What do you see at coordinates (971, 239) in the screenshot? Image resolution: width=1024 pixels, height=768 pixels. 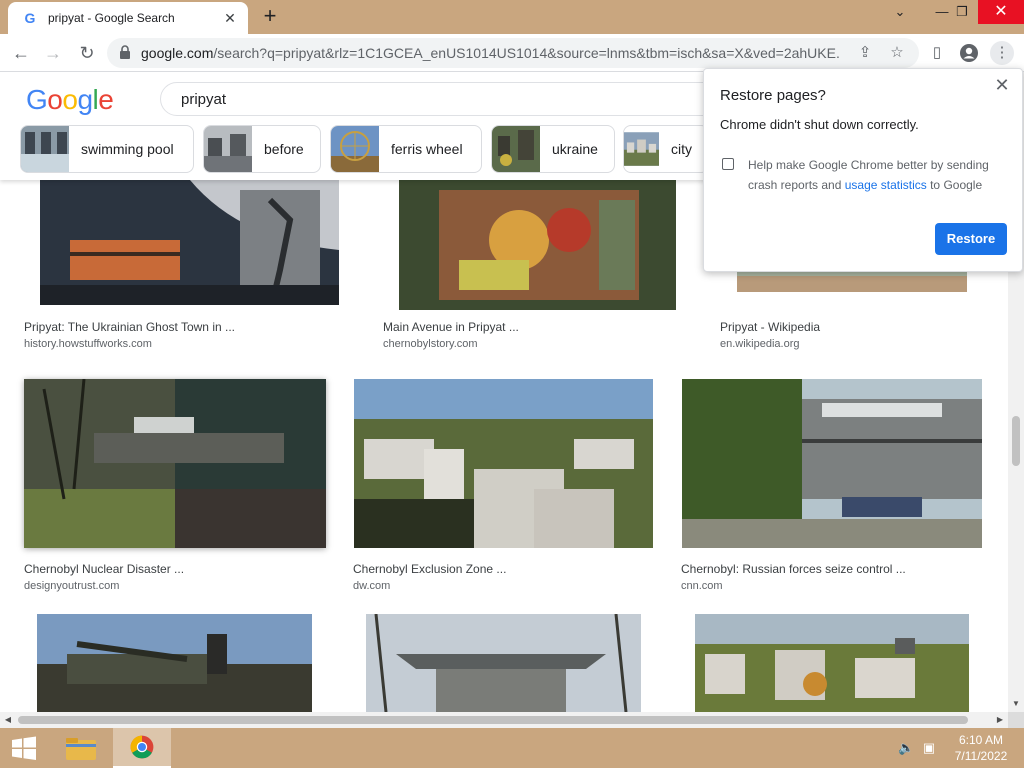 I see `restore-button: Restore` at bounding box center [971, 239].